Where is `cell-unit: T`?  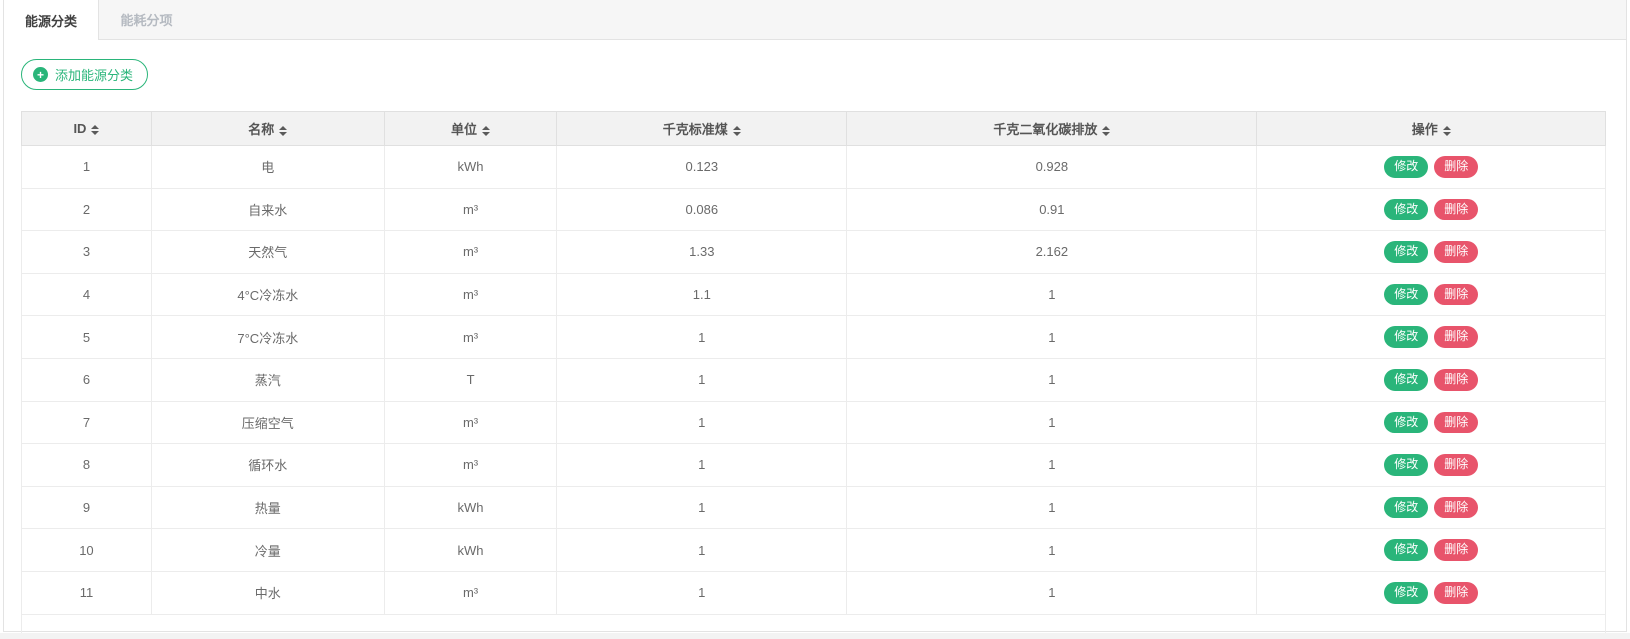
cell-unit: T is located at coordinates (470, 379).